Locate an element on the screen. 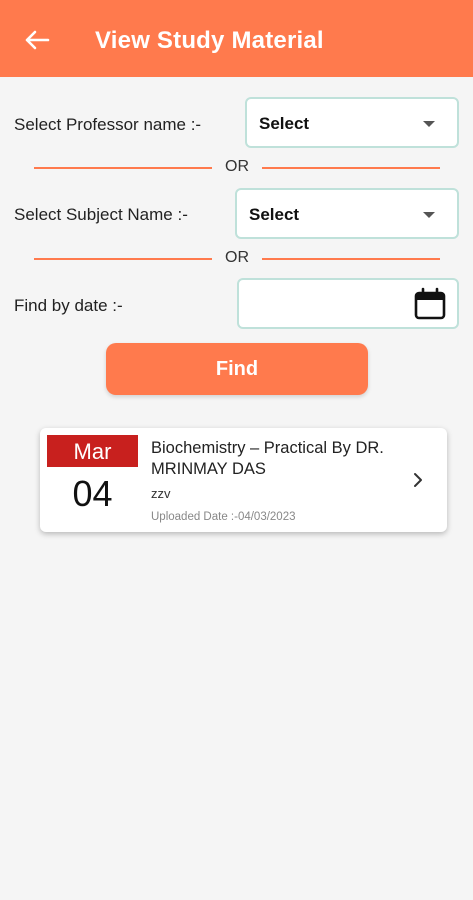  badge-month: Mar is located at coordinates (92, 451).